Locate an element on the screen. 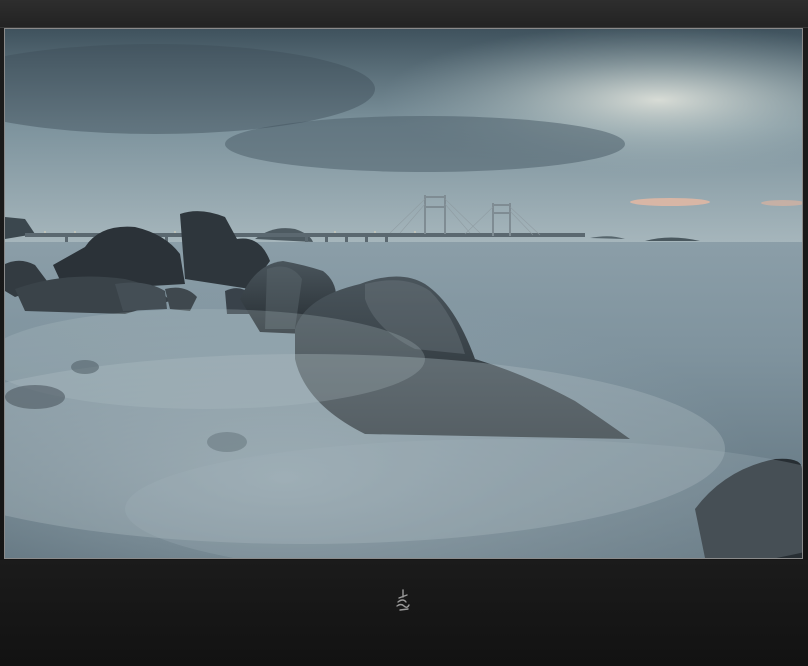 This screenshot has height=666, width=808. signature-mark-icon is located at coordinates (403, 601).